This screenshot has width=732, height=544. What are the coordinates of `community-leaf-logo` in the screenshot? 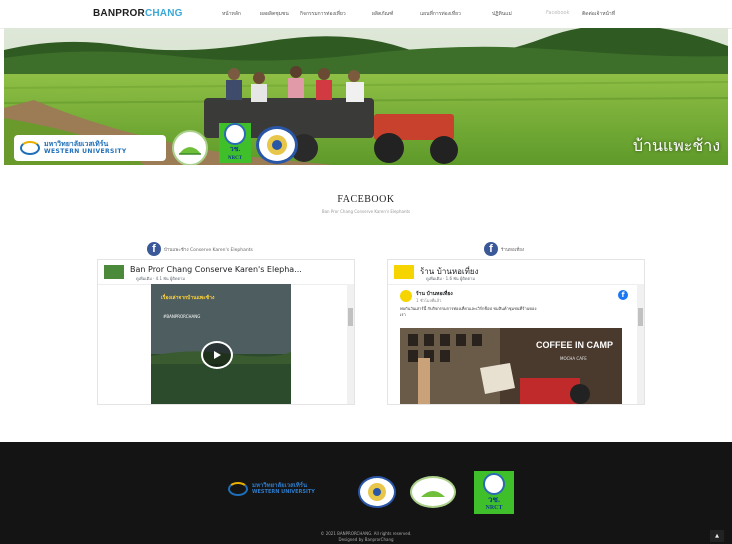 It's located at (190, 147).